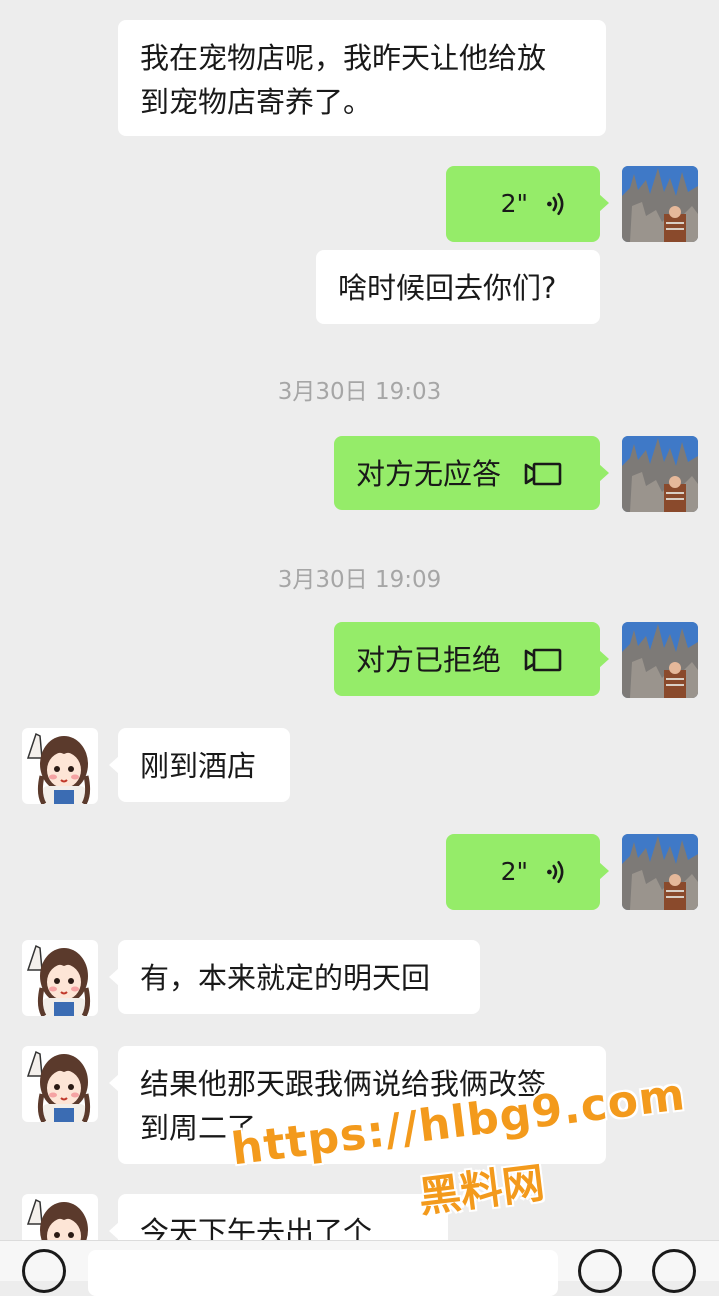  Describe the element at coordinates (256, 102) in the screenshot. I see `message-text-line: 到宠物店寄养了。` at that location.